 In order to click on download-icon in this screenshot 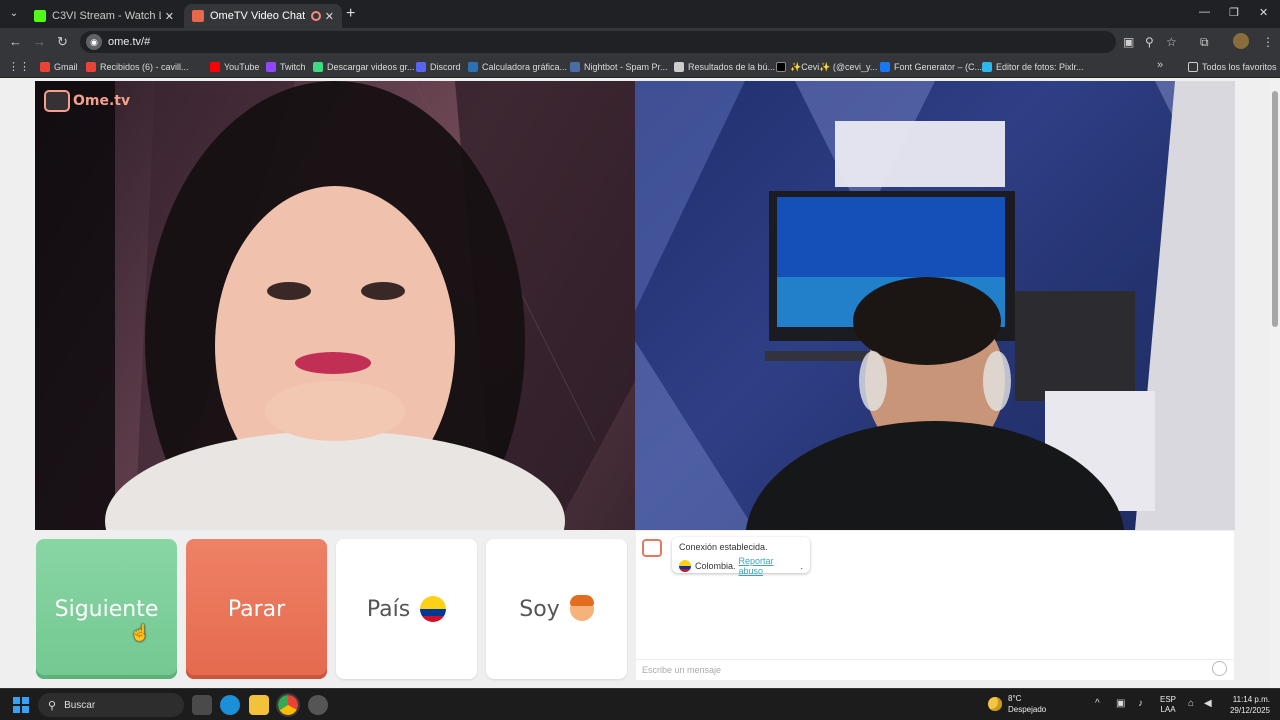, I will do `click(318, 67)`.